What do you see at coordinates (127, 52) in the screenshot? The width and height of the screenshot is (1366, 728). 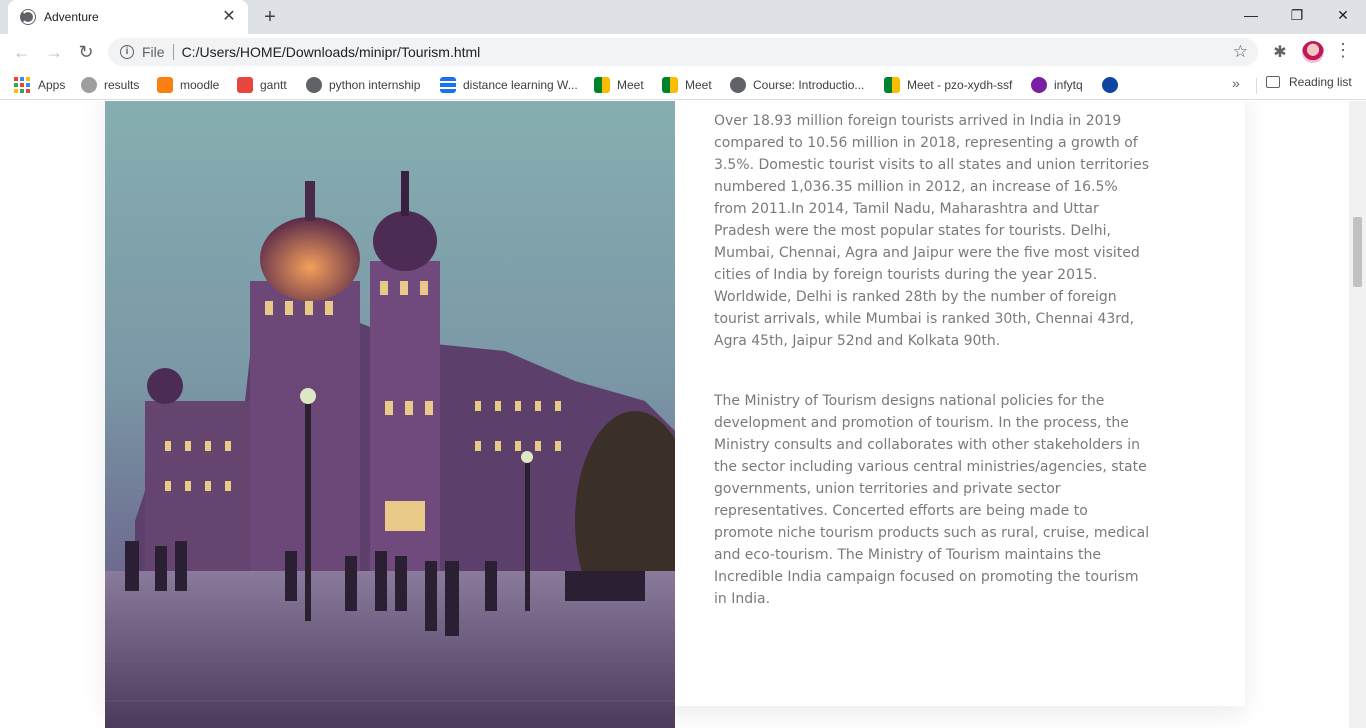 I see `info-icon: i` at bounding box center [127, 52].